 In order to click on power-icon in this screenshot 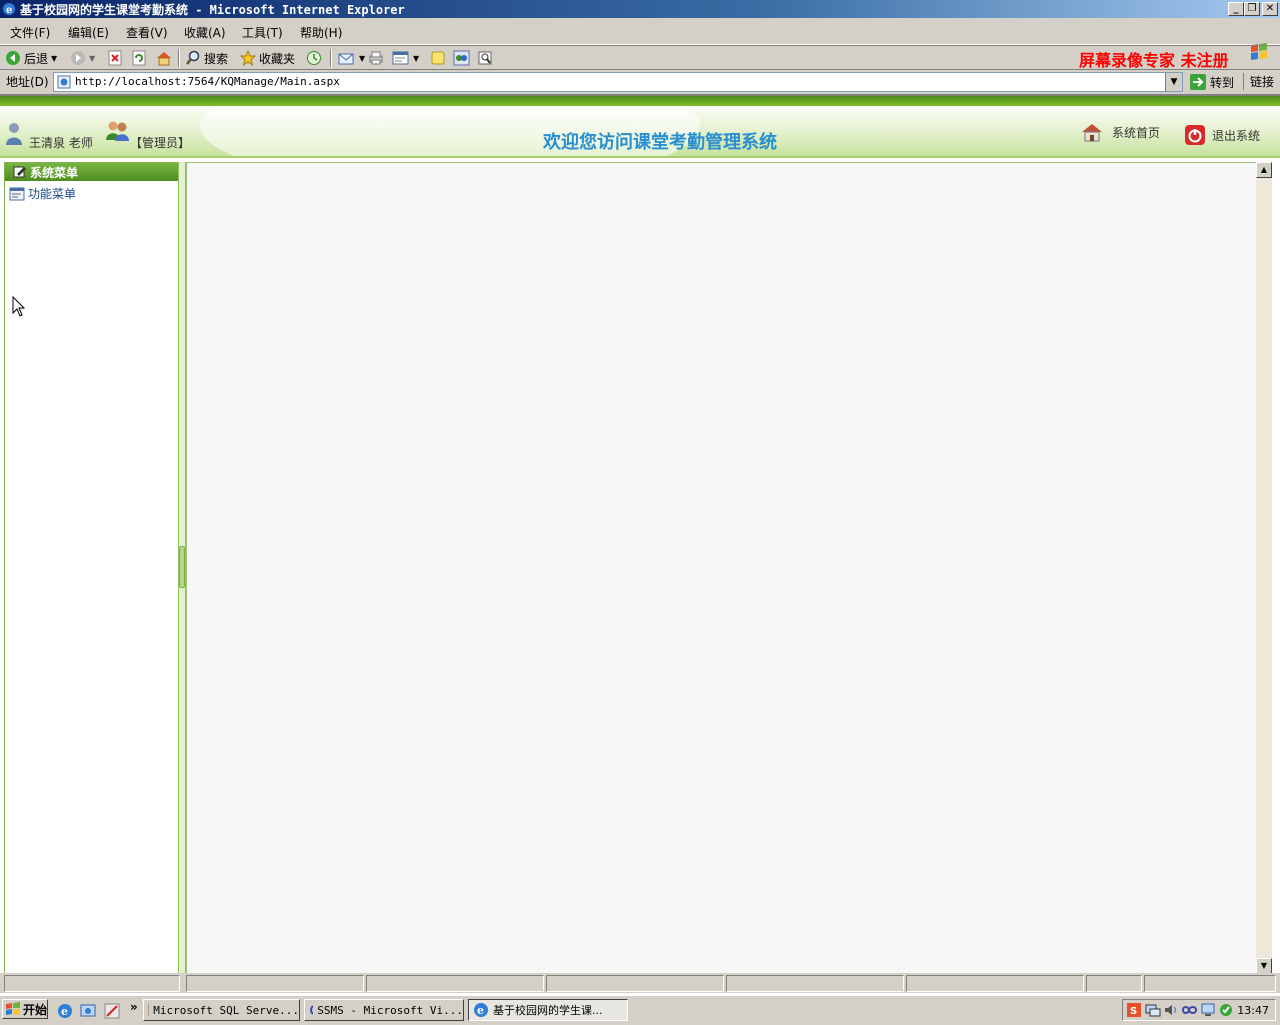, I will do `click(1195, 135)`.